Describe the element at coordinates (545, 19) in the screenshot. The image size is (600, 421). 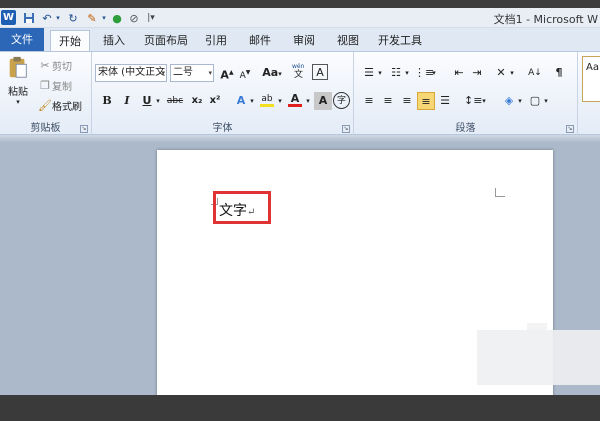
I see `window-title: 文档1 - Microsoft W` at that location.